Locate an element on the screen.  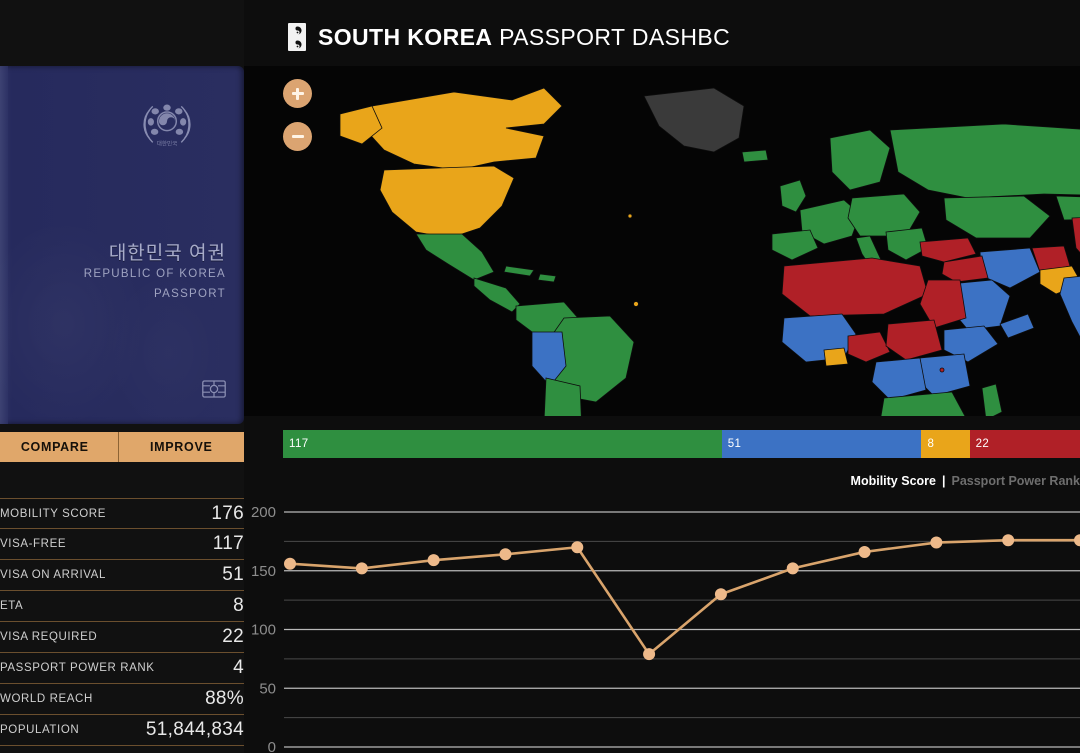
passport-title-korean: 대한민국 여권 is located at coordinates (167, 253).